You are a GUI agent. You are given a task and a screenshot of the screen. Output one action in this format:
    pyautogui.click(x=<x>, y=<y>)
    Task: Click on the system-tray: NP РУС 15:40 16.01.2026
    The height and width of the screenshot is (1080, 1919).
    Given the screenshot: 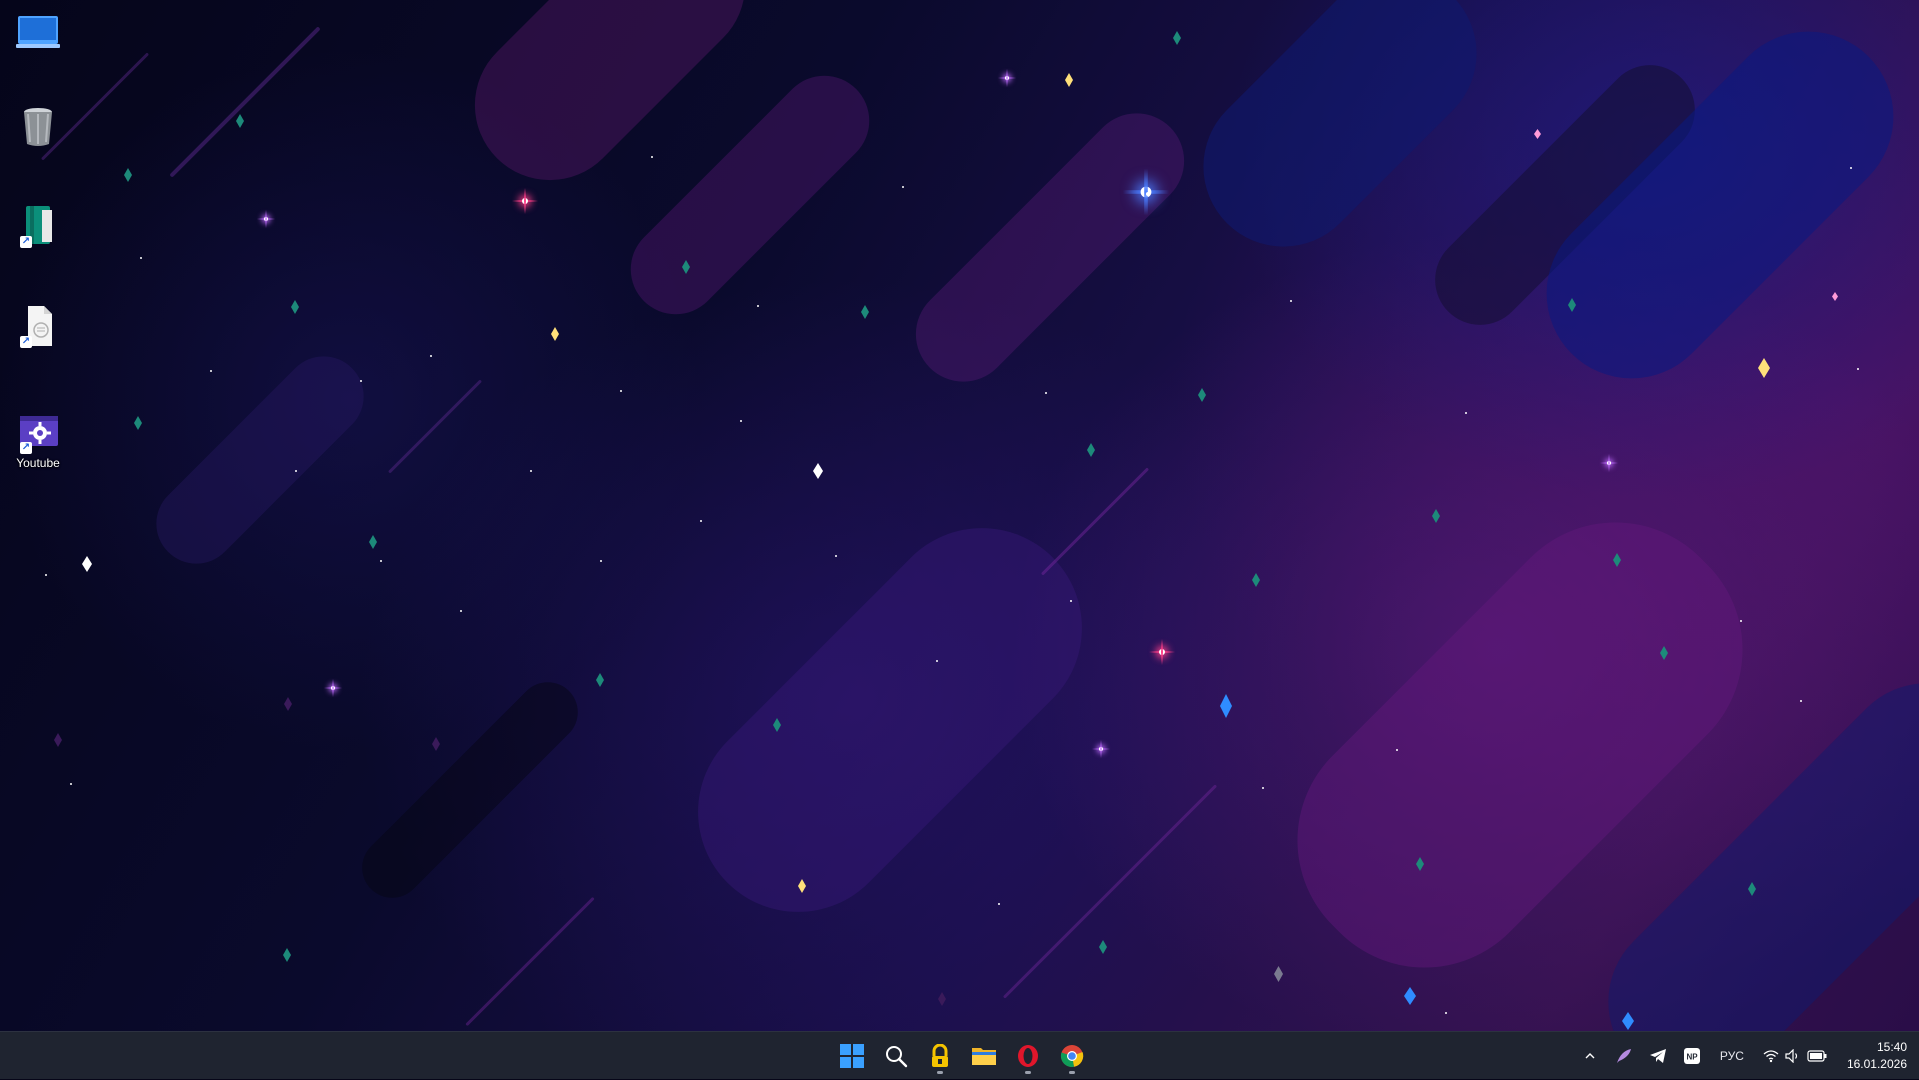 What is the action you would take?
    pyautogui.click(x=1743, y=1056)
    